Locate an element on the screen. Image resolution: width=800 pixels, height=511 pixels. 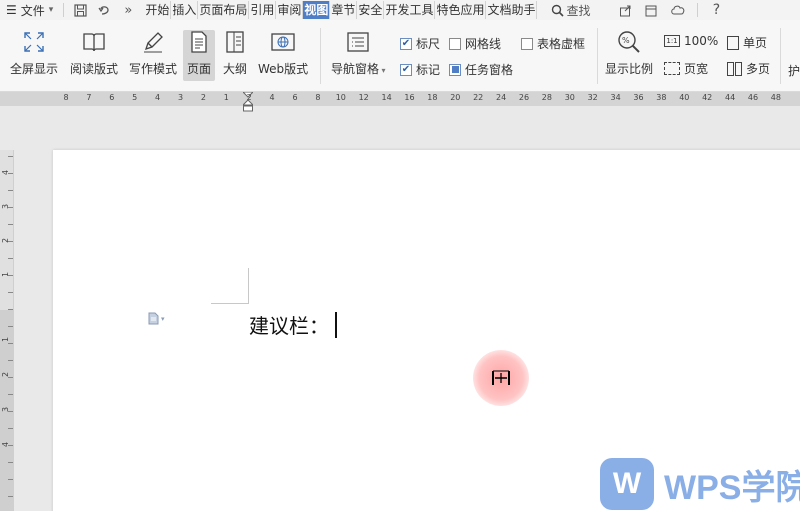
multi-page-icon is located at coordinates (734, 68).